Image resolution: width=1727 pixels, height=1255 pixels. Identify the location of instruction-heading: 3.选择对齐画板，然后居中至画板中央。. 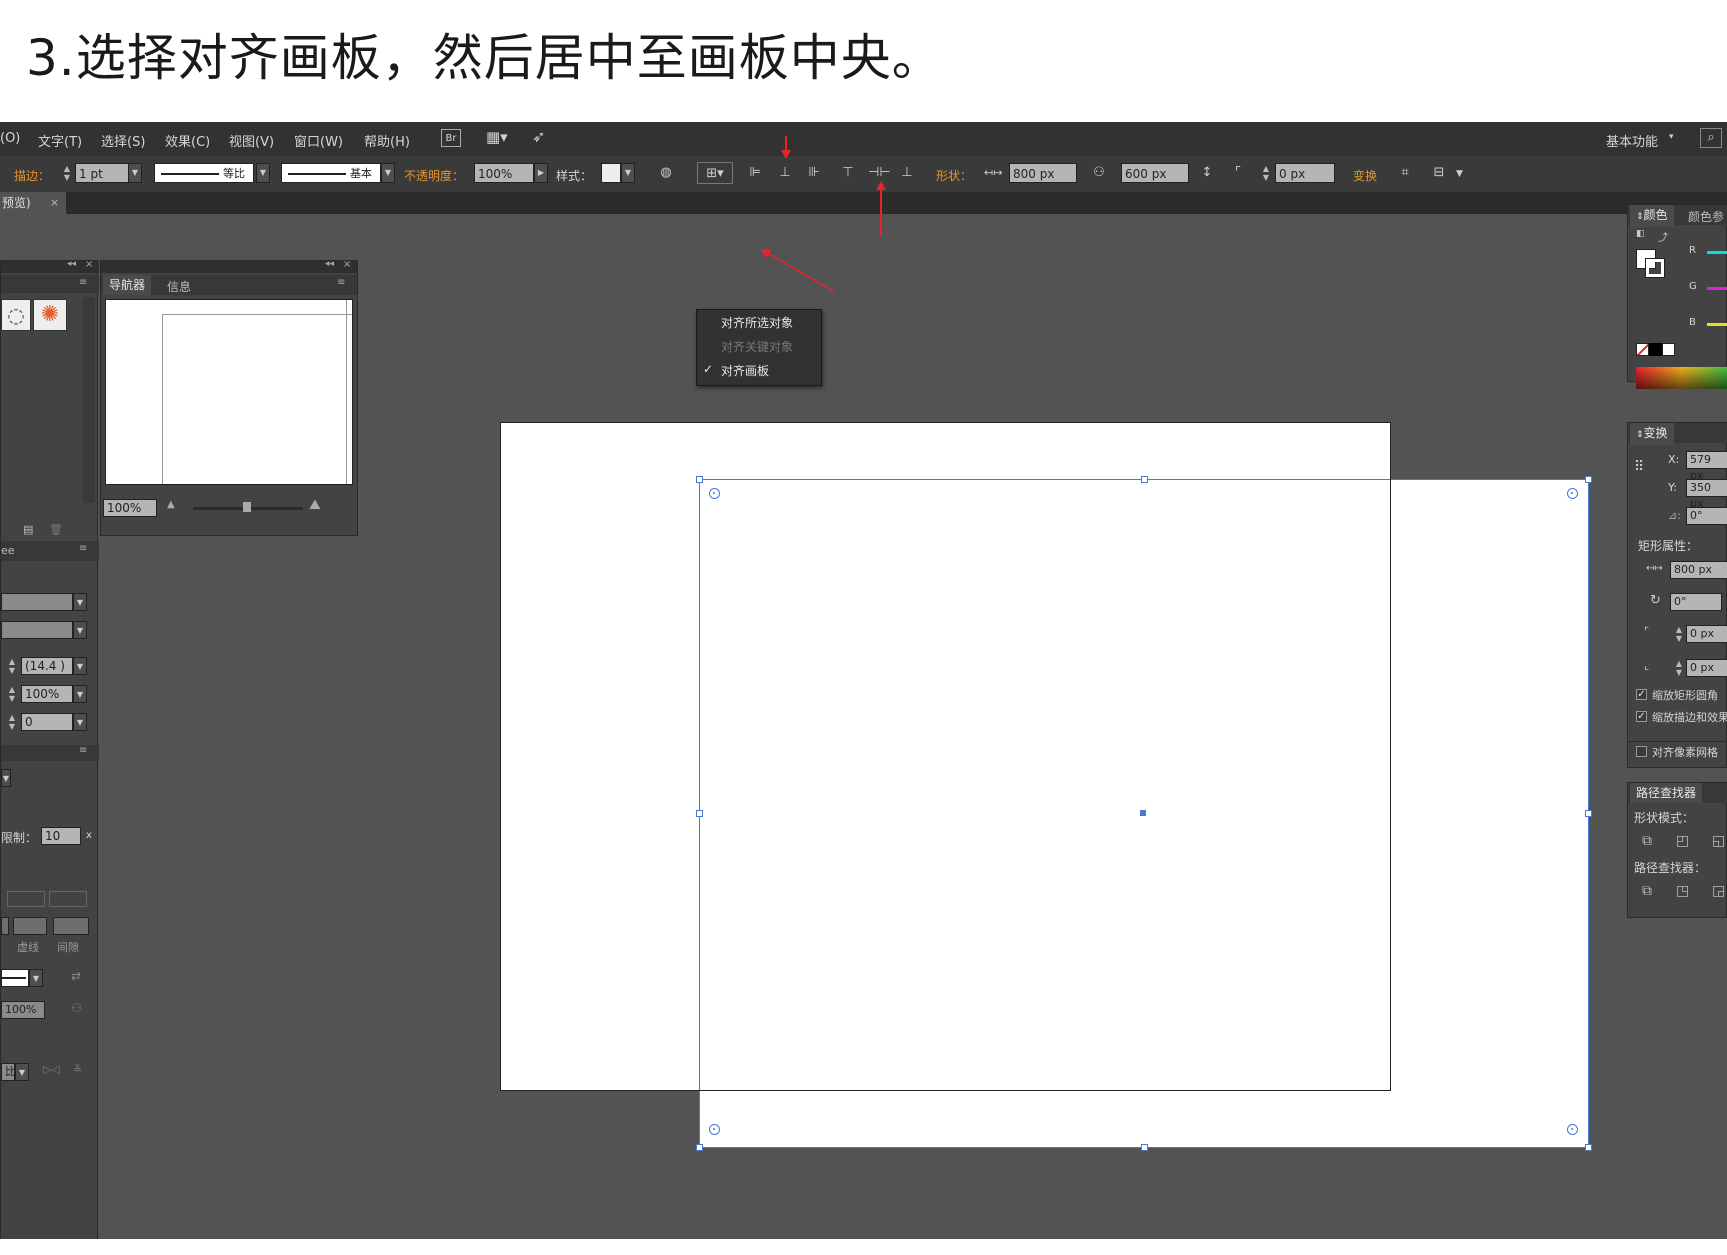
(484, 58).